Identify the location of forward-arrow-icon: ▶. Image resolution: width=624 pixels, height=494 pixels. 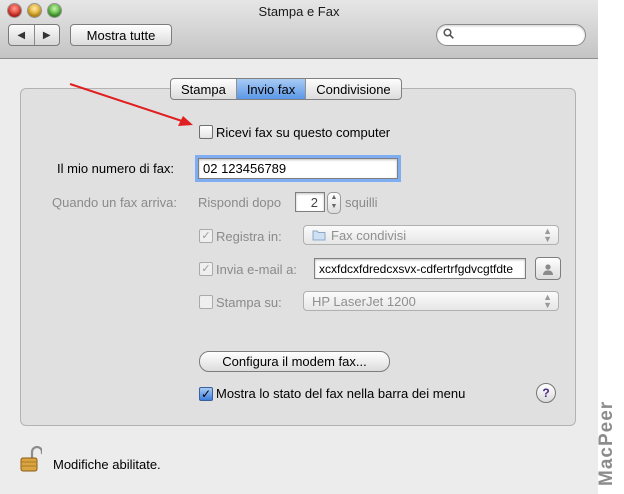
(47, 35).